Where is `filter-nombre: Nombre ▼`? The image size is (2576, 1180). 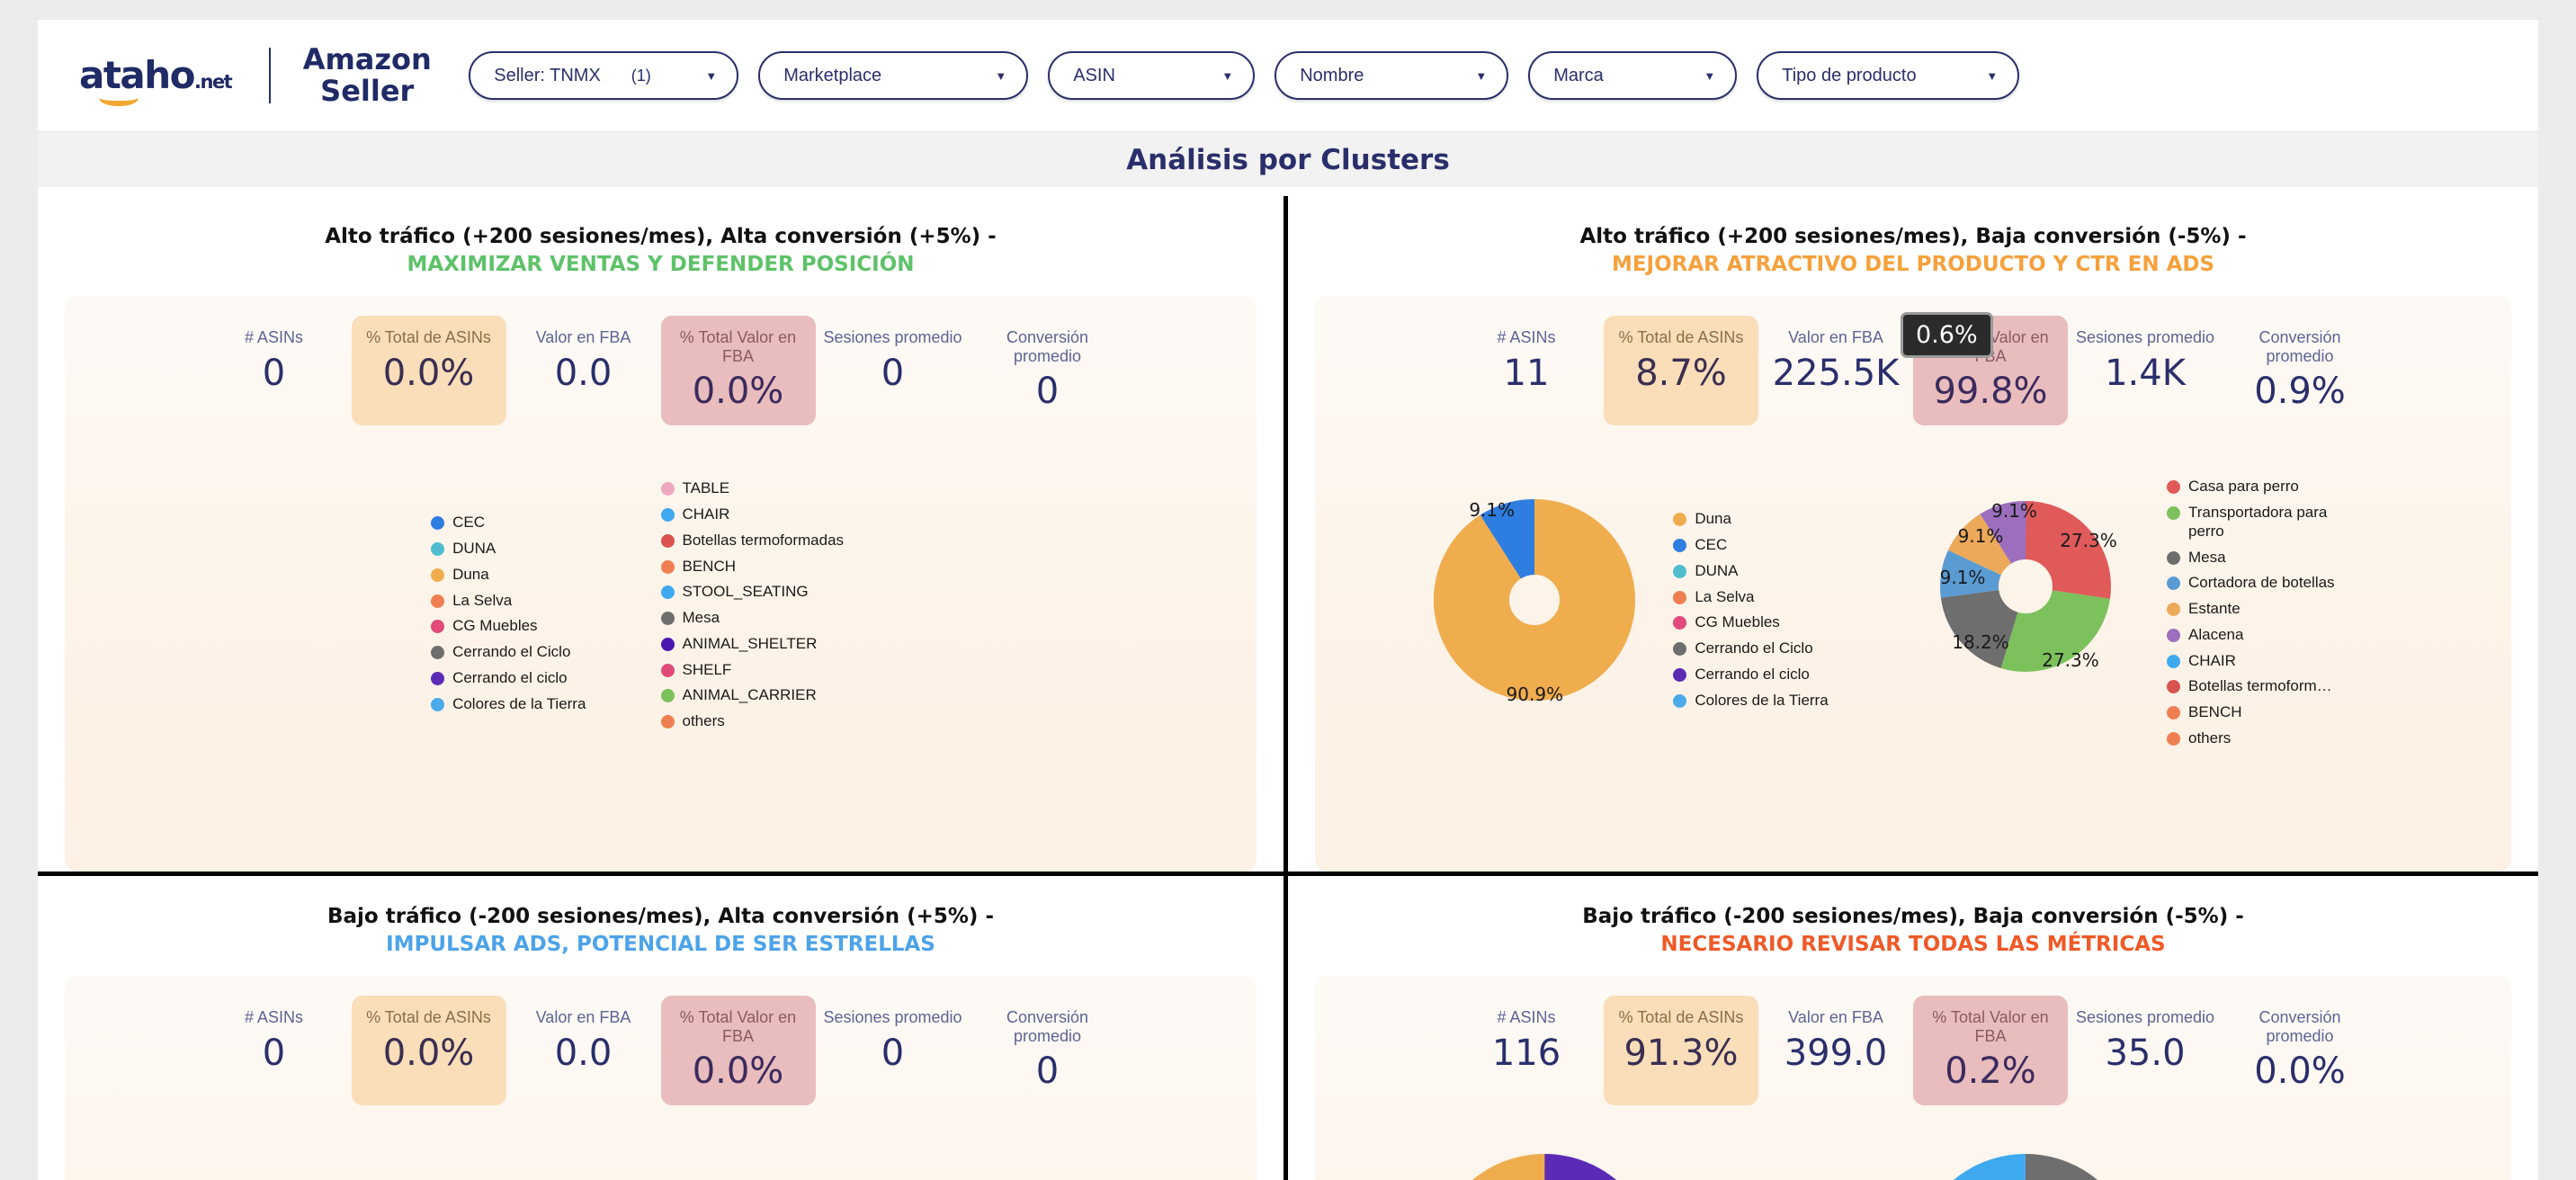 filter-nombre: Nombre ▼ is located at coordinates (1392, 75).